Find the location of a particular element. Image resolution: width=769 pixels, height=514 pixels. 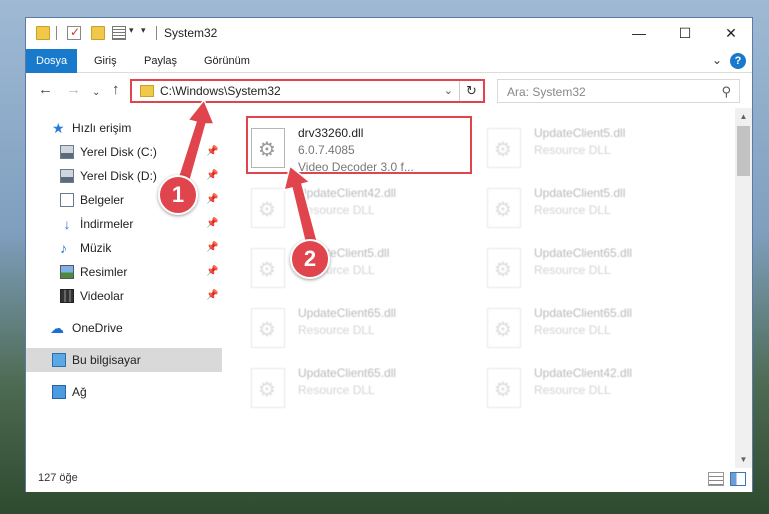

forward-button: → is located at coordinates (73, 90).